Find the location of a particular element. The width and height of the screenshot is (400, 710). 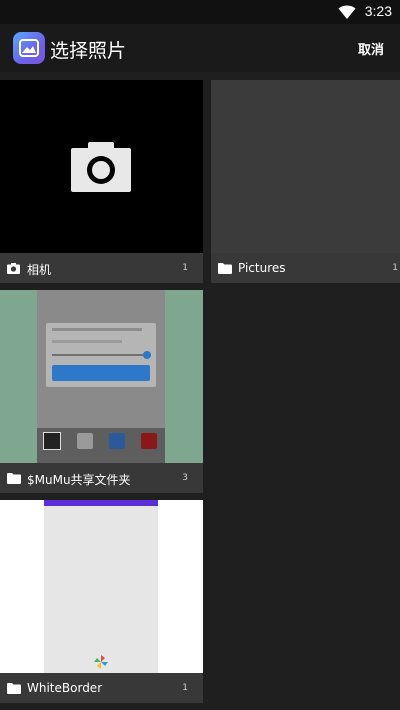

thumbnail-header-bar is located at coordinates (101, 503).